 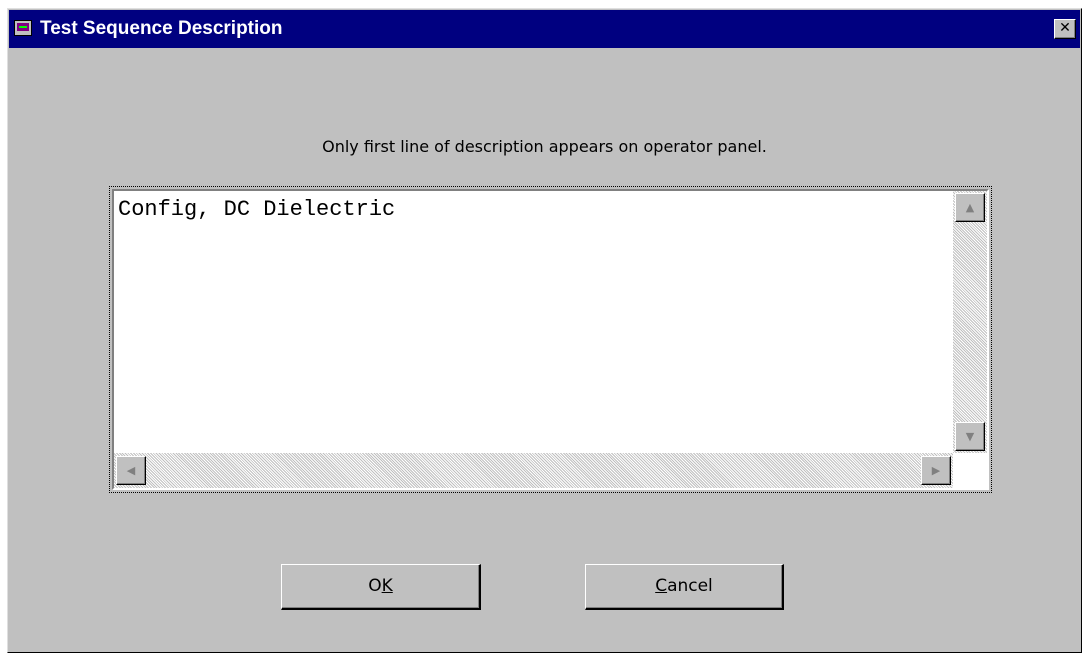 What do you see at coordinates (23, 28) in the screenshot?
I see `app-icon` at bounding box center [23, 28].